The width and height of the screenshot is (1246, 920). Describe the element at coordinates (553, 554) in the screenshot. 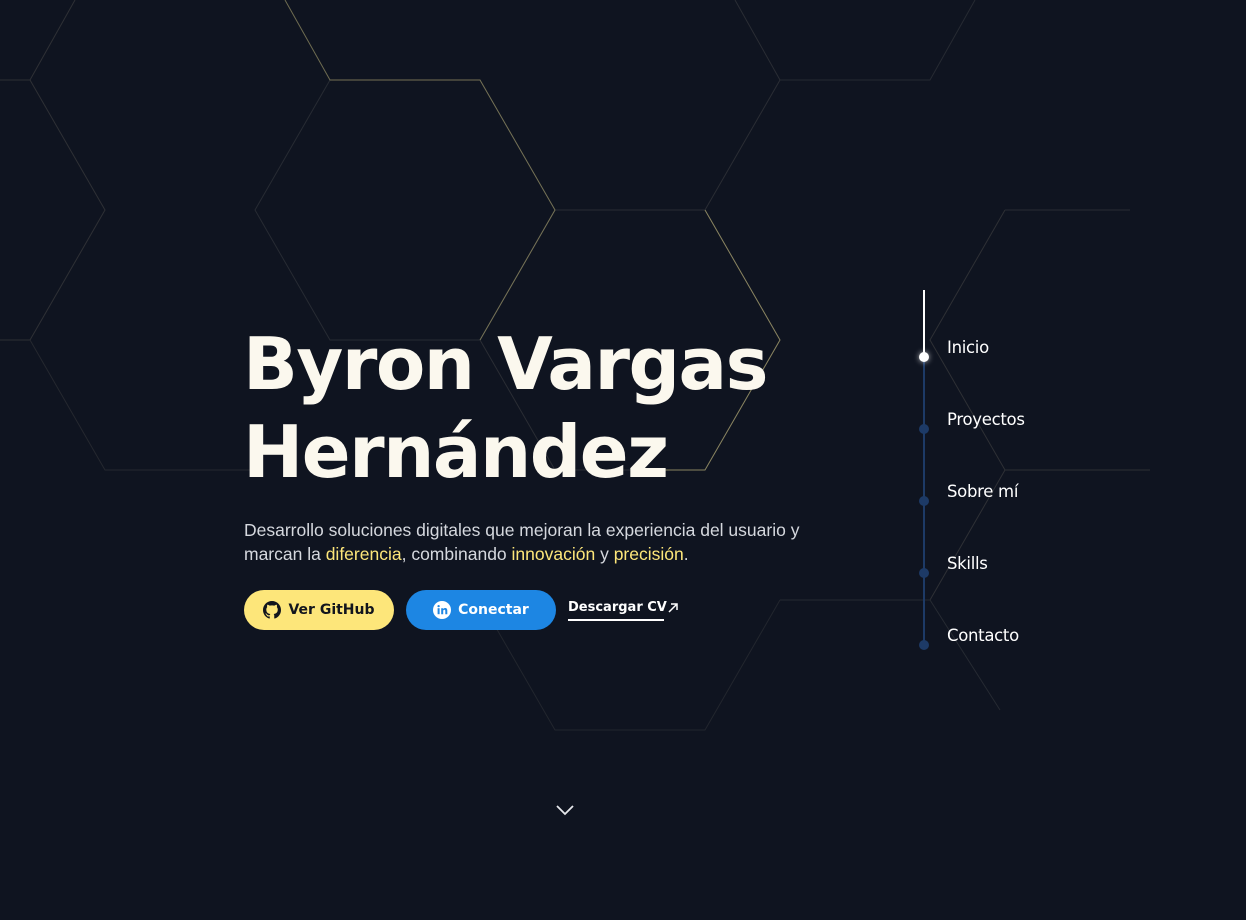

I see `highlight-innovacion: innovación` at that location.